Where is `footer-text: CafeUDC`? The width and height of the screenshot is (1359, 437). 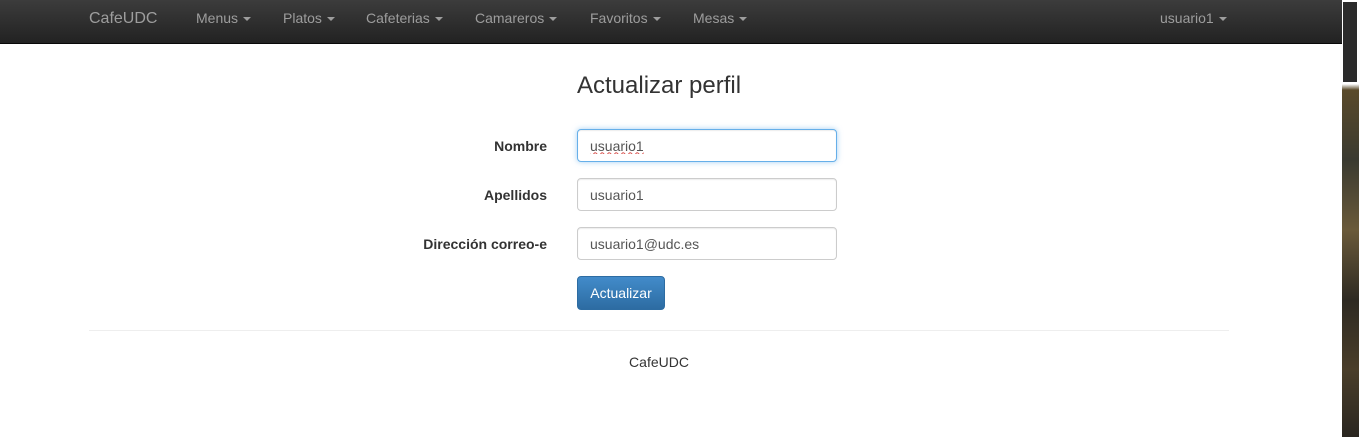 footer-text: CafeUDC is located at coordinates (659, 362).